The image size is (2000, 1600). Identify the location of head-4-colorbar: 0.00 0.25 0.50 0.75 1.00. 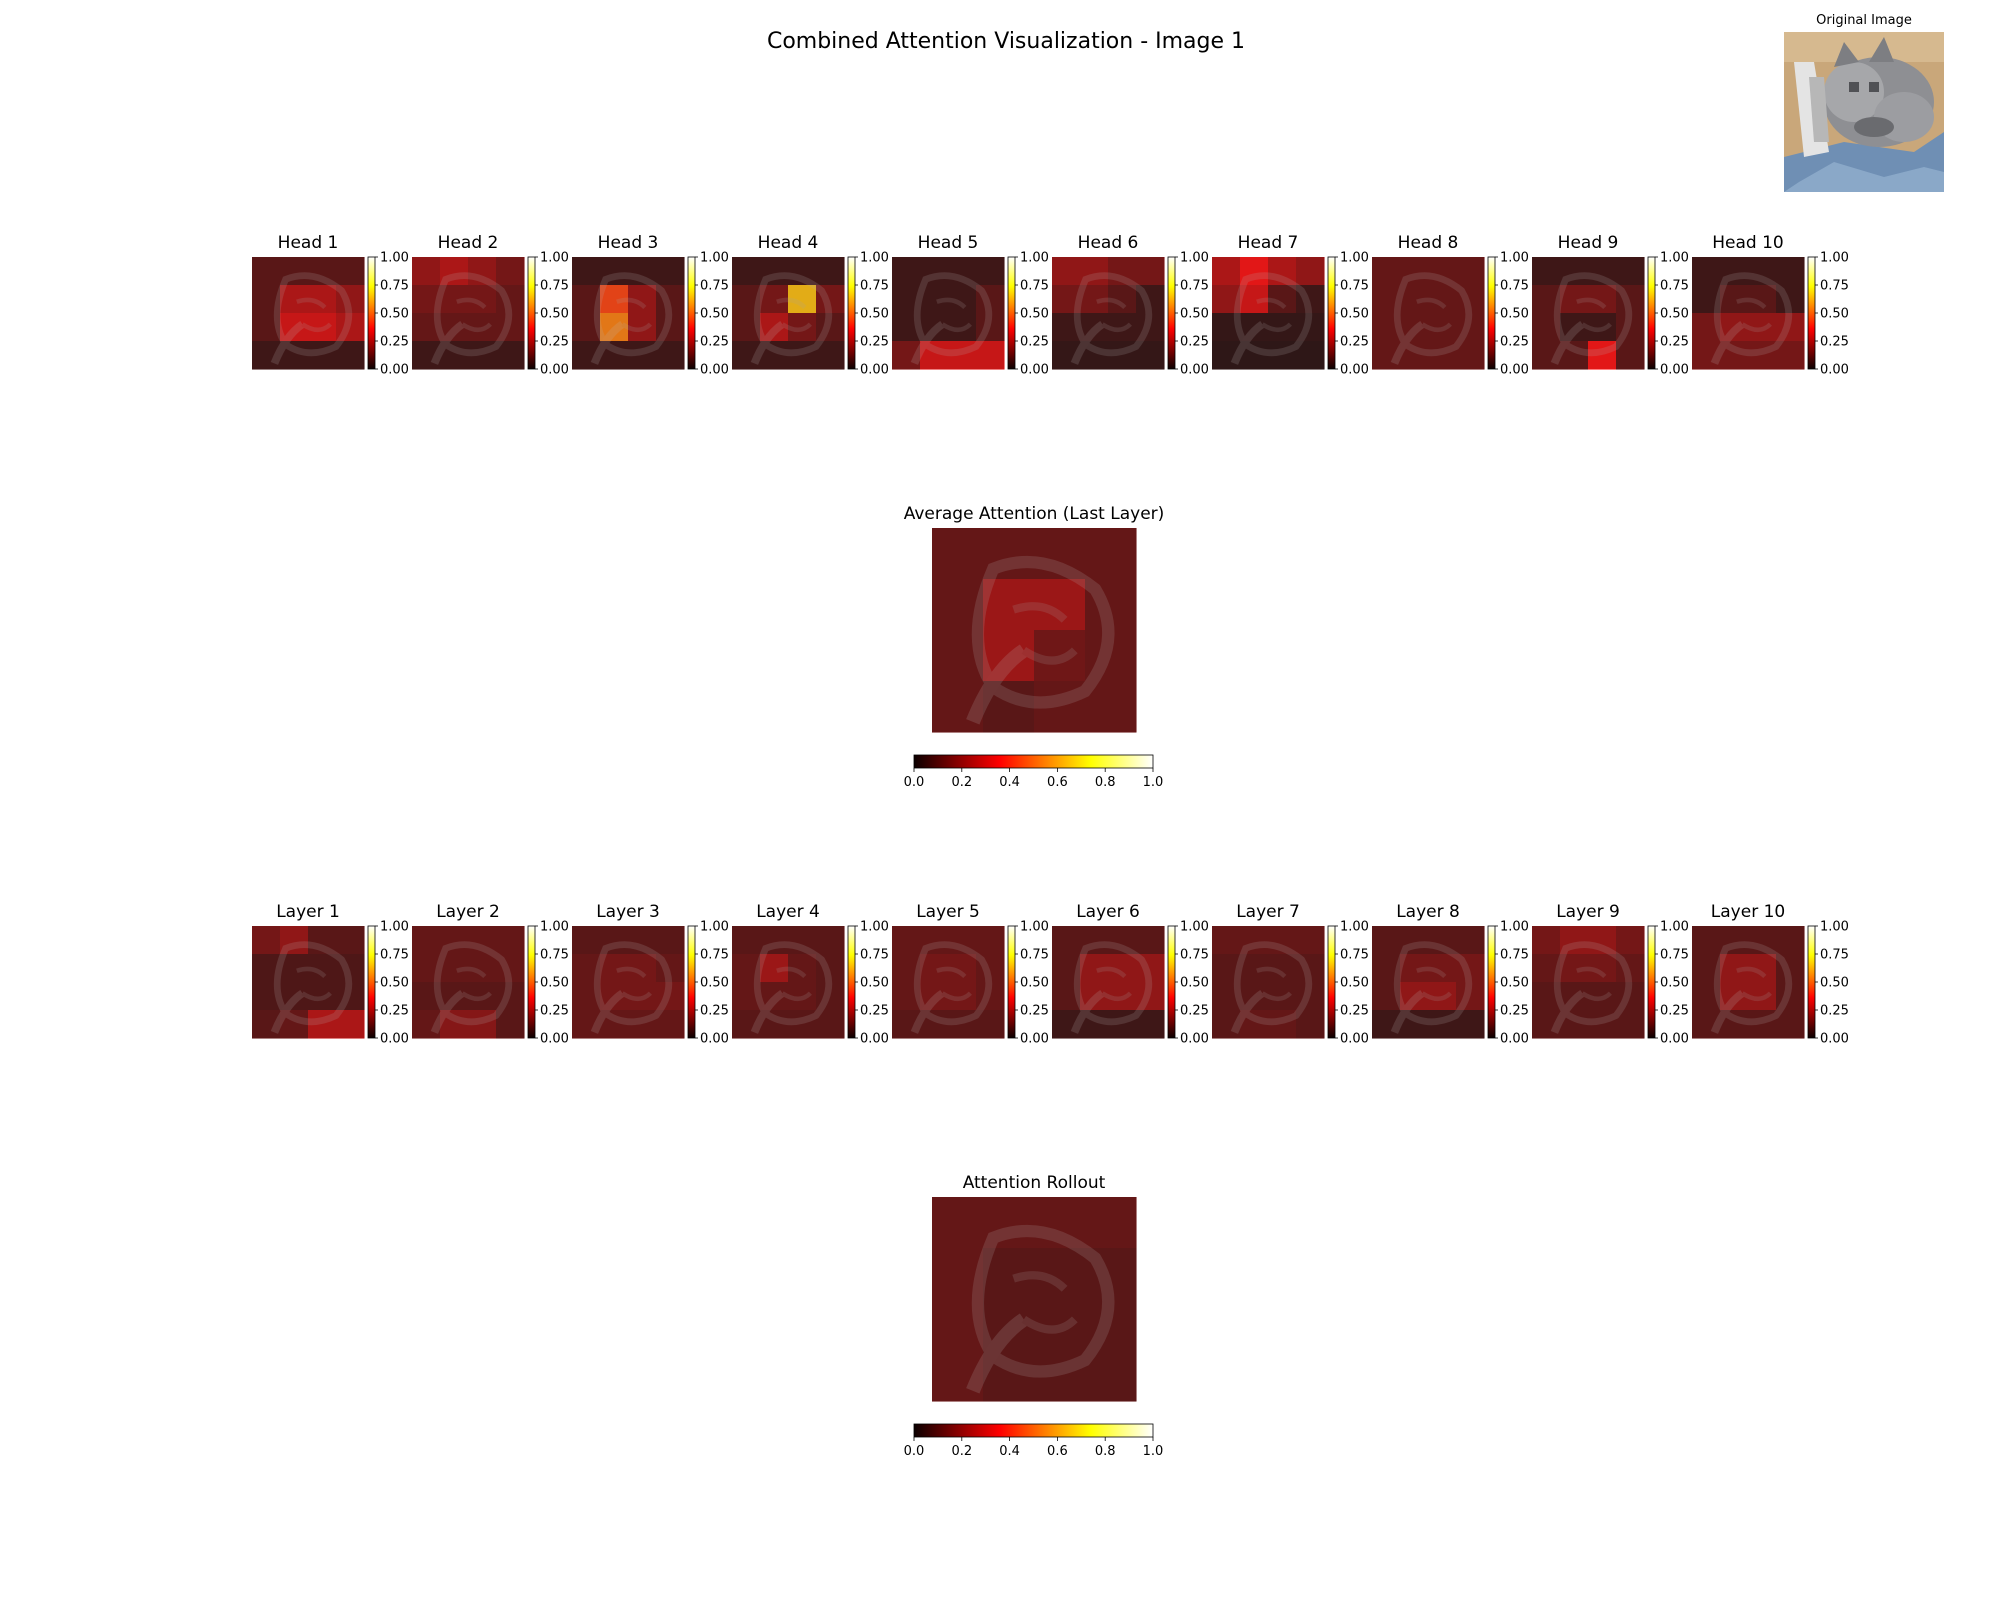
(868, 314).